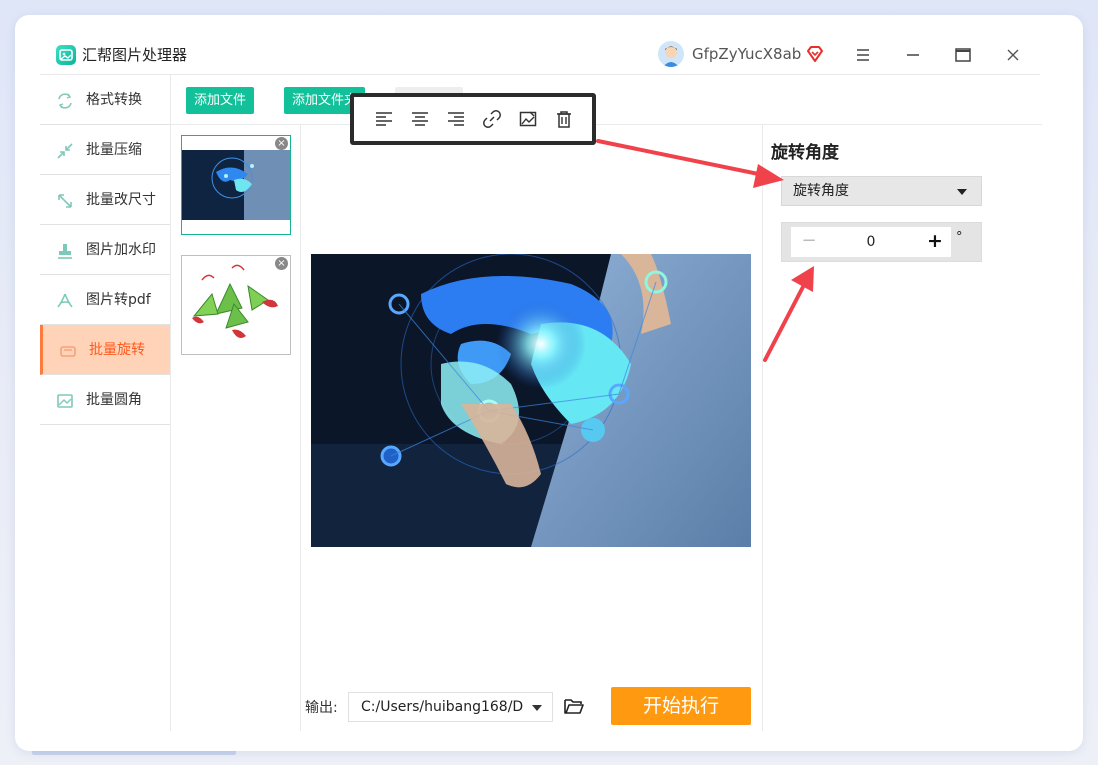  I want to click on menu-icon, so click(863, 55).